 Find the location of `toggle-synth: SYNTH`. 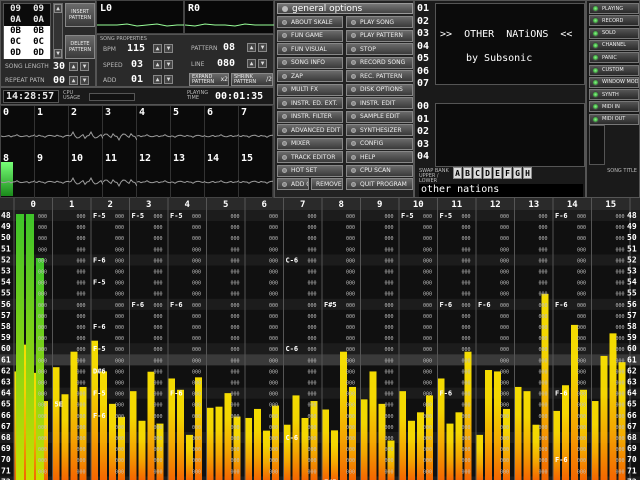

toggle-synth: SYNTH is located at coordinates (614, 95).